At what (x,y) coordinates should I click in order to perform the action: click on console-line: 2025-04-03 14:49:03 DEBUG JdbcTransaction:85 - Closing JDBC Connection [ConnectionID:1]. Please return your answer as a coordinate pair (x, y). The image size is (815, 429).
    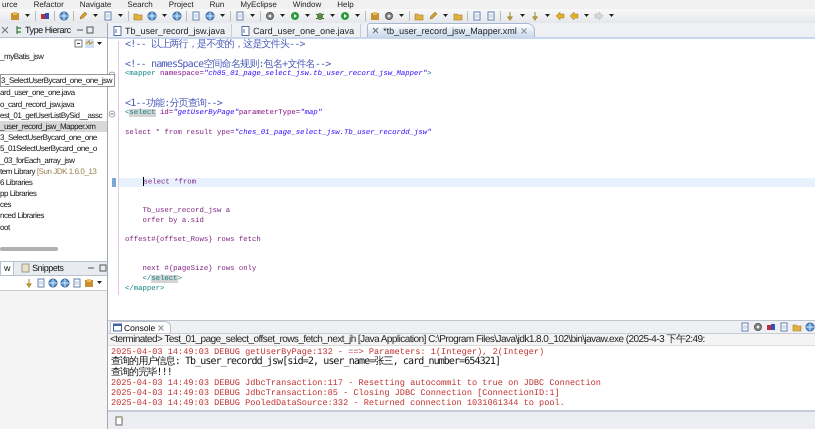
    Looking at the image, I should click on (336, 393).